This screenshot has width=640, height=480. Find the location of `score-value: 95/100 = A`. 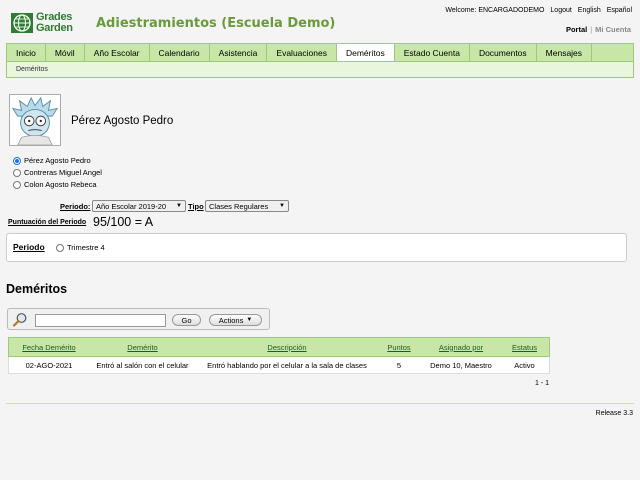

score-value: 95/100 = A is located at coordinates (123, 222).